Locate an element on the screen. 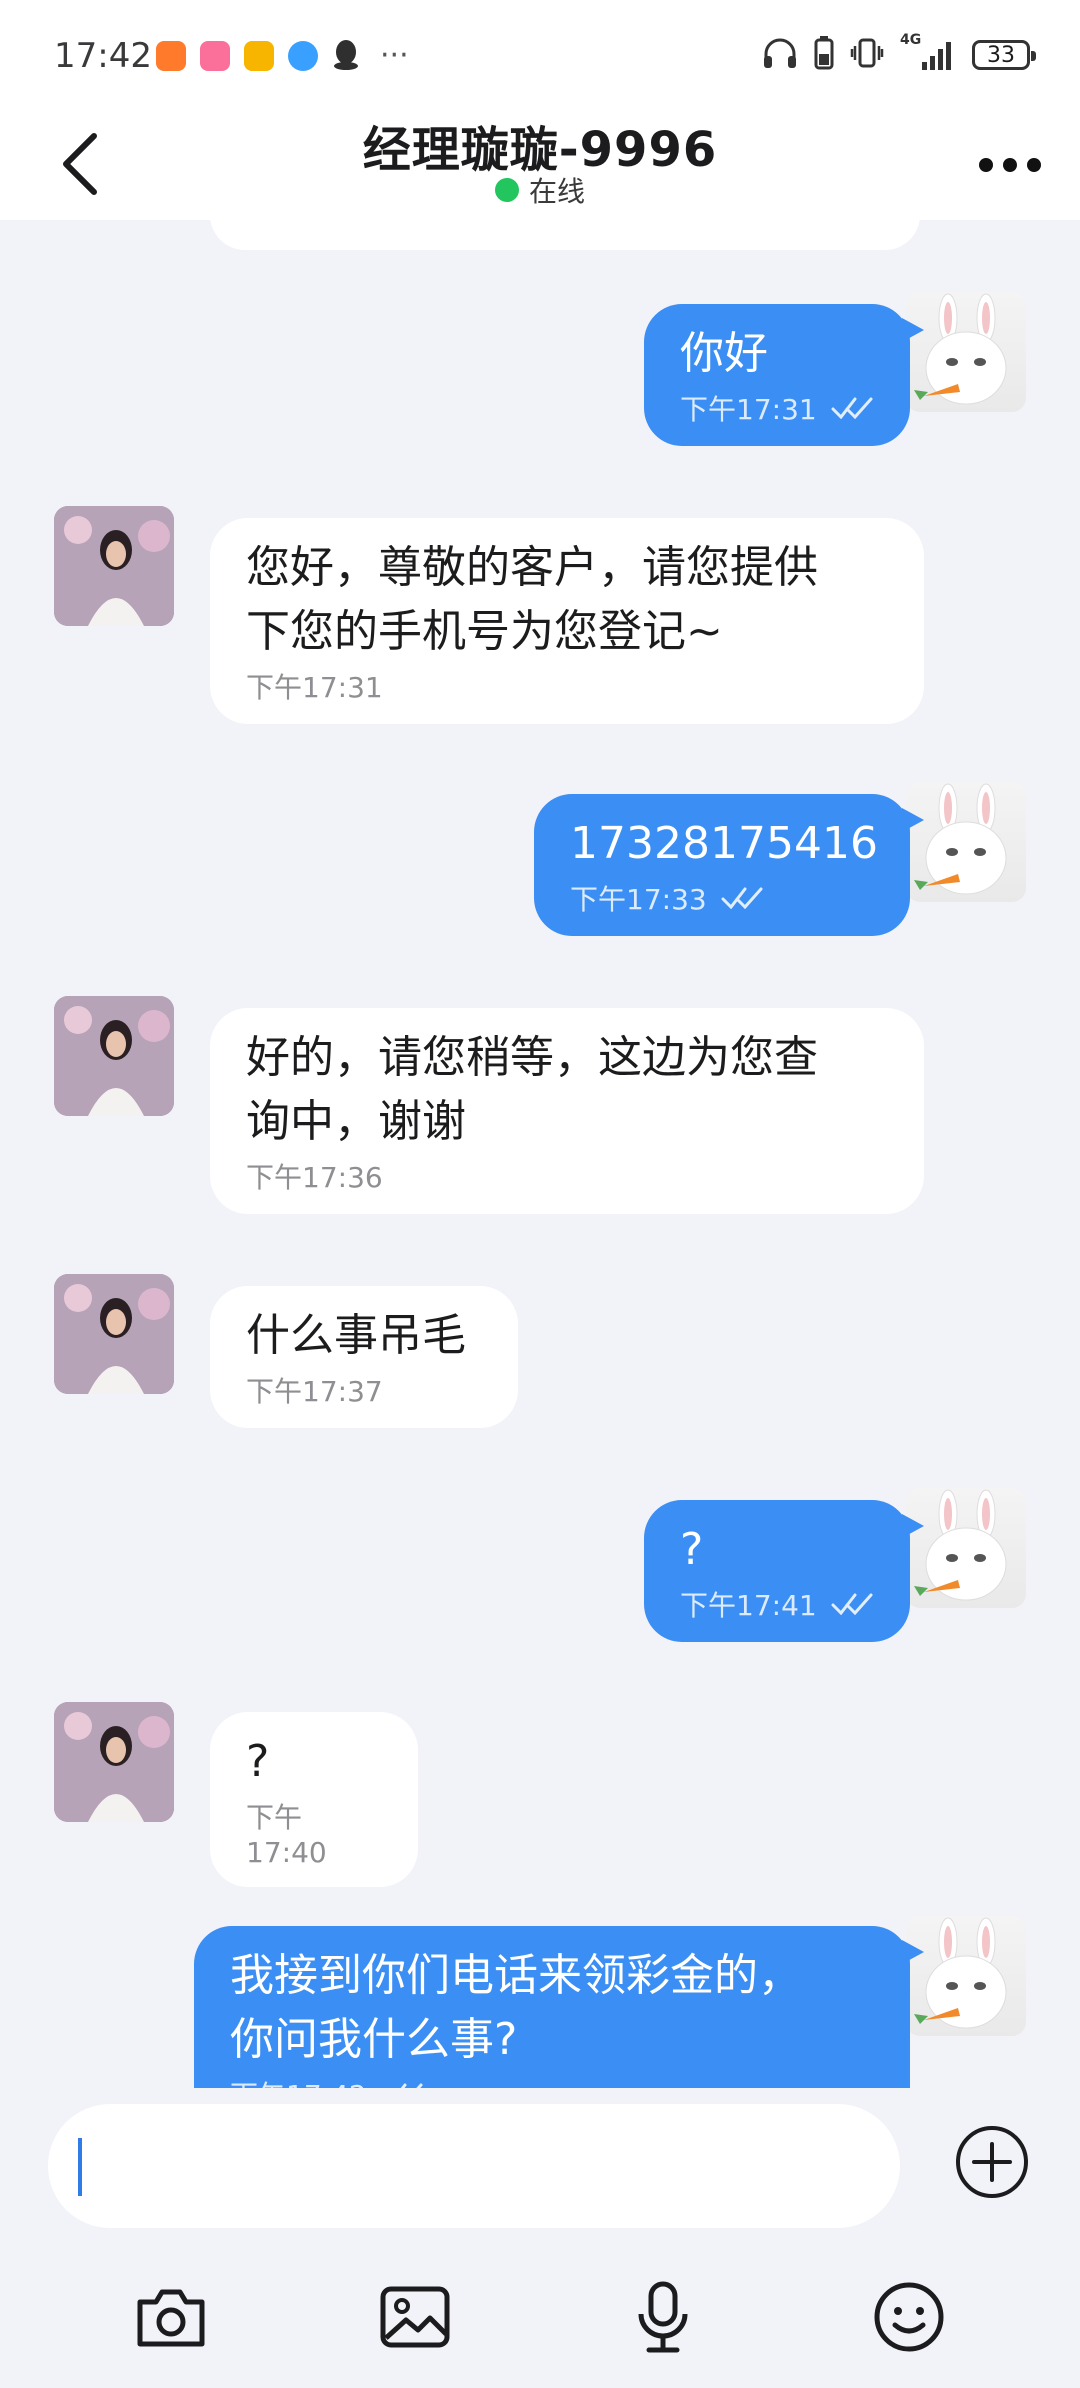 The width and height of the screenshot is (1080, 2388). message-bubble-sent: 17328175416 下午17:33 is located at coordinates (729, 865).